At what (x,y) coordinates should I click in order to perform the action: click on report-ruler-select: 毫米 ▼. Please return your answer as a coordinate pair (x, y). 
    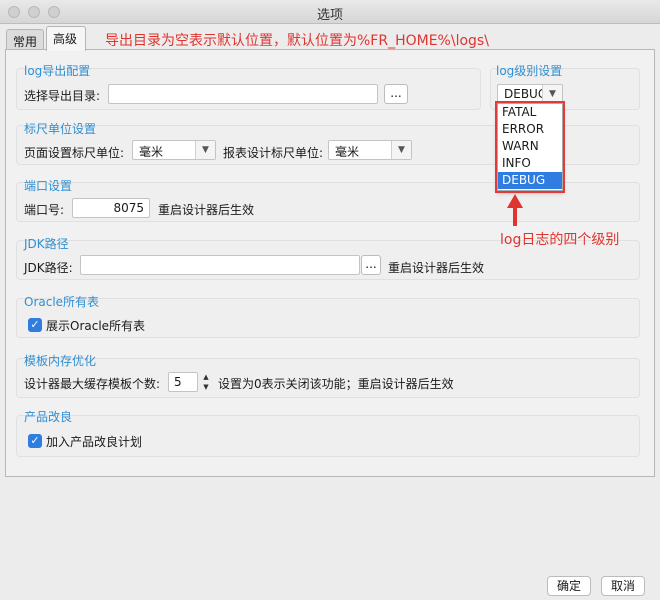
    Looking at the image, I should click on (370, 150).